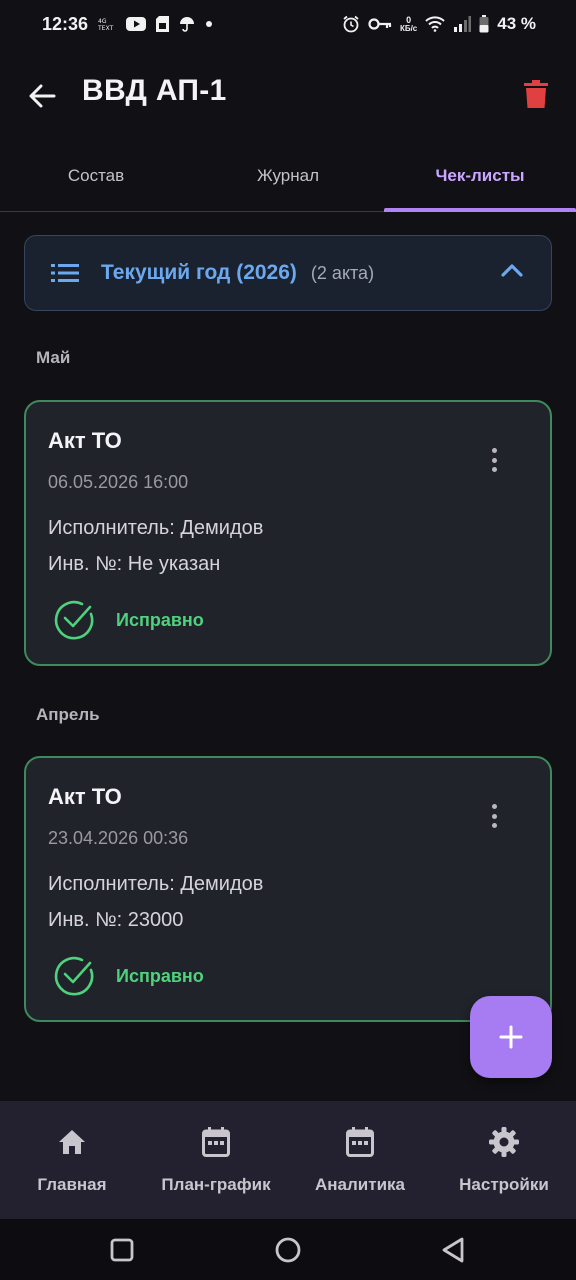  I want to click on bottom-nav: Главная План-график Аналитика Настройки, so click(288, 1160).